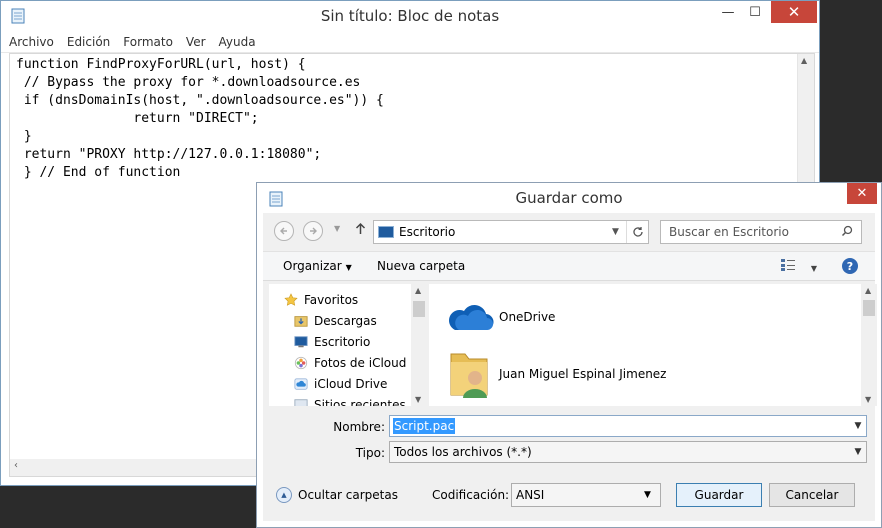 This screenshot has height=528, width=882. Describe the element at coordinates (31, 42) in the screenshot. I see `menu-archivo: Archivo` at that location.